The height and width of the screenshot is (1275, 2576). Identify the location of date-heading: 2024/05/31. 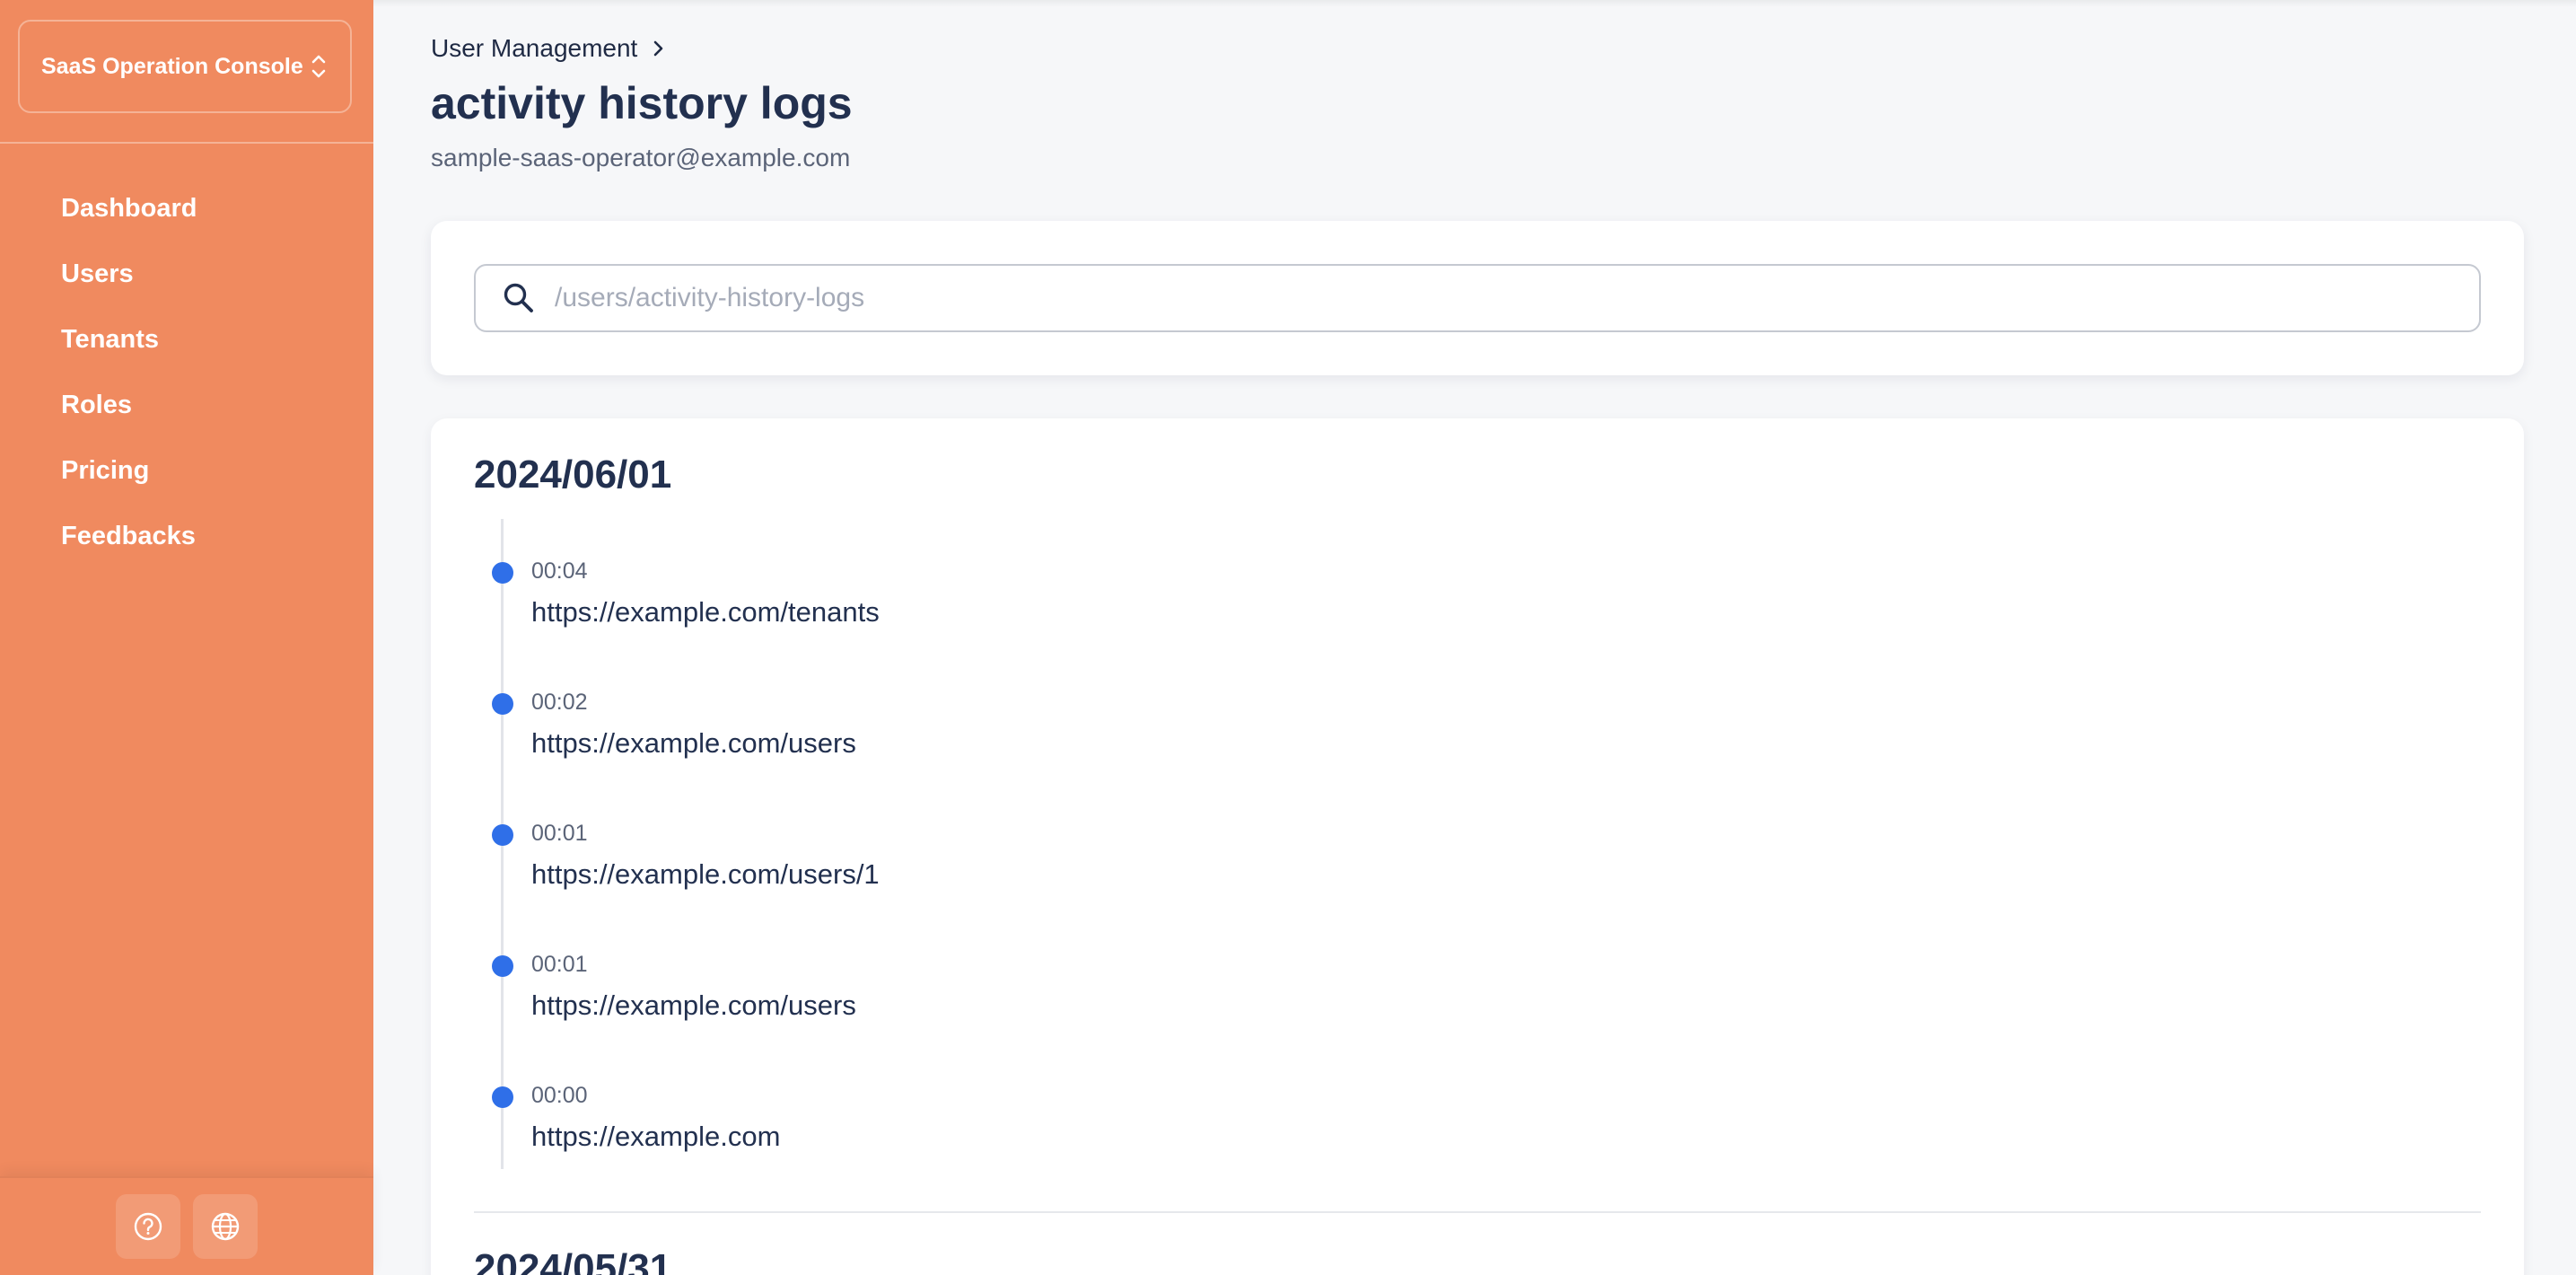
(573, 1261).